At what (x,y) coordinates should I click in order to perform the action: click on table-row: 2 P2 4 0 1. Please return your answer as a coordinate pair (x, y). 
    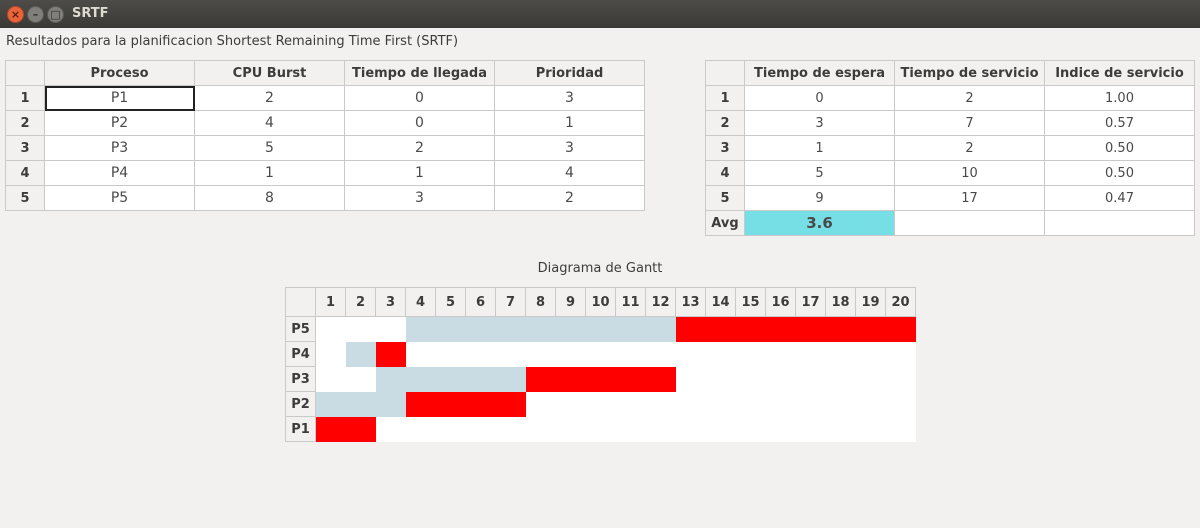
    Looking at the image, I should click on (325, 123).